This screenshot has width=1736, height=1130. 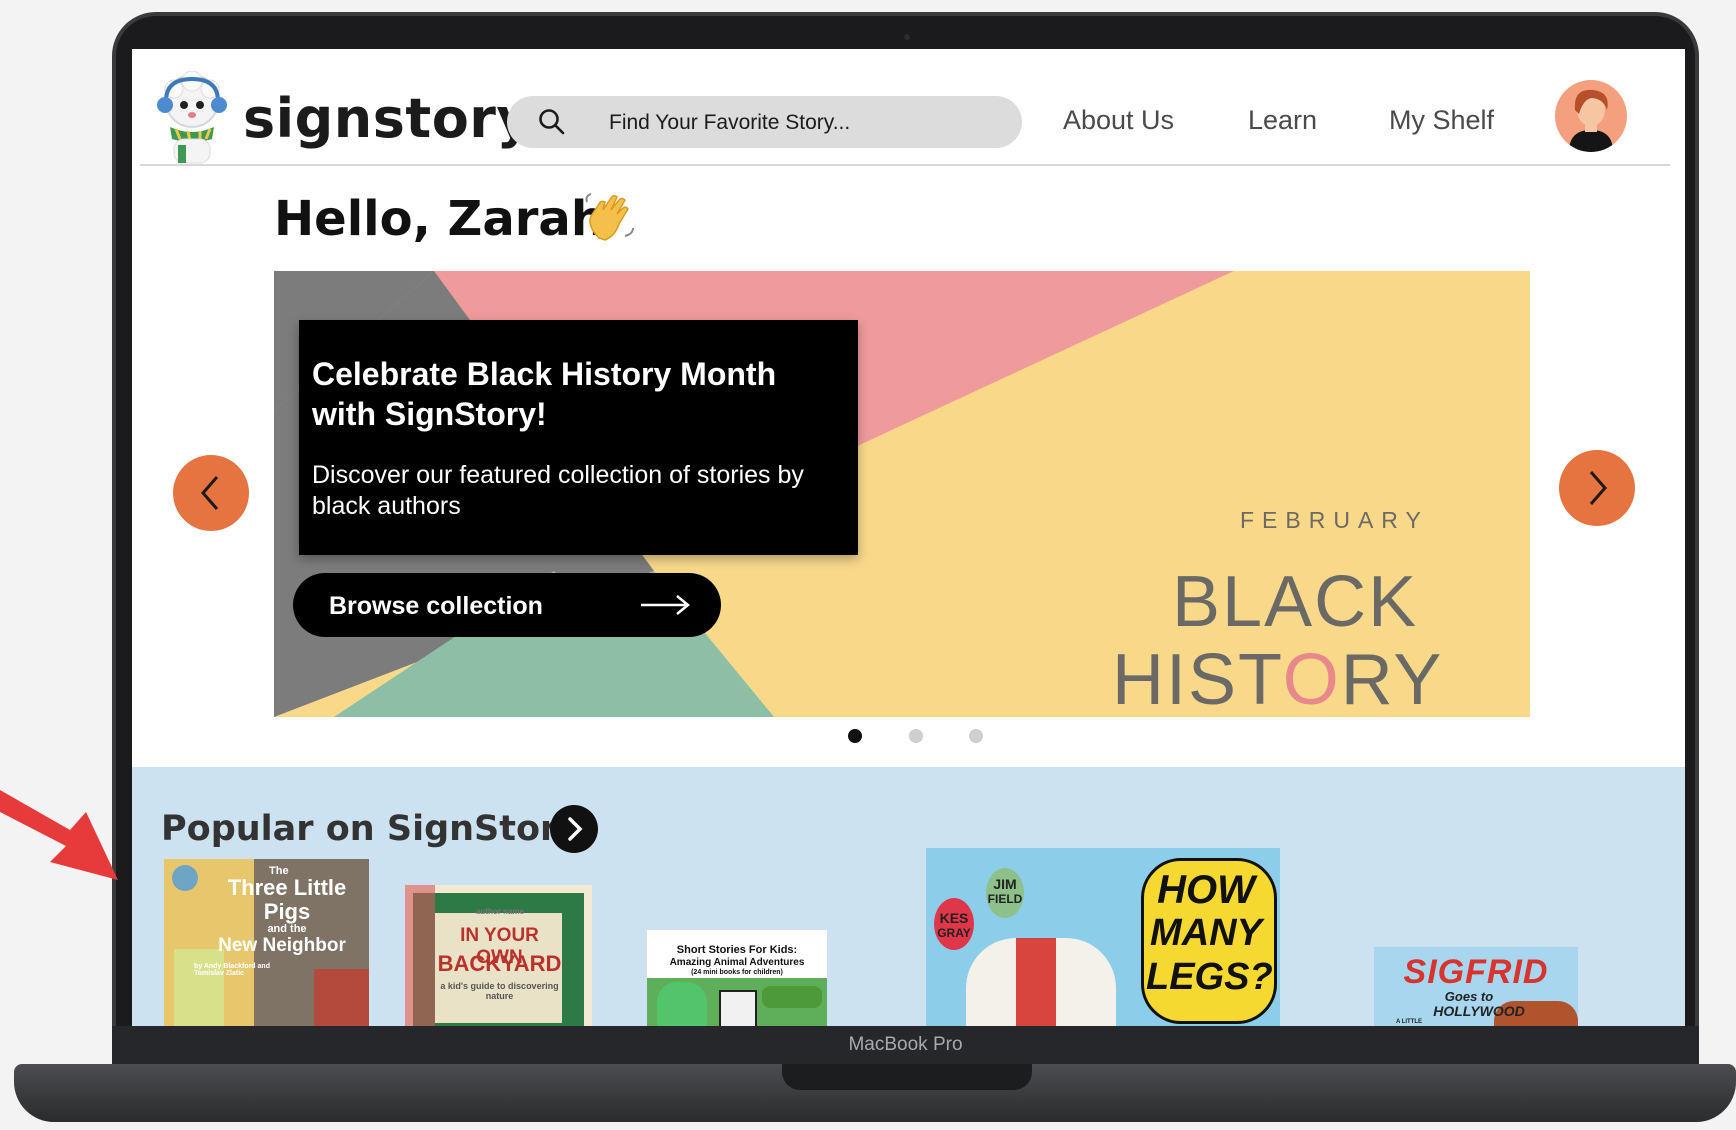 What do you see at coordinates (1005, 884) in the screenshot?
I see `book-4-text: JIM` at bounding box center [1005, 884].